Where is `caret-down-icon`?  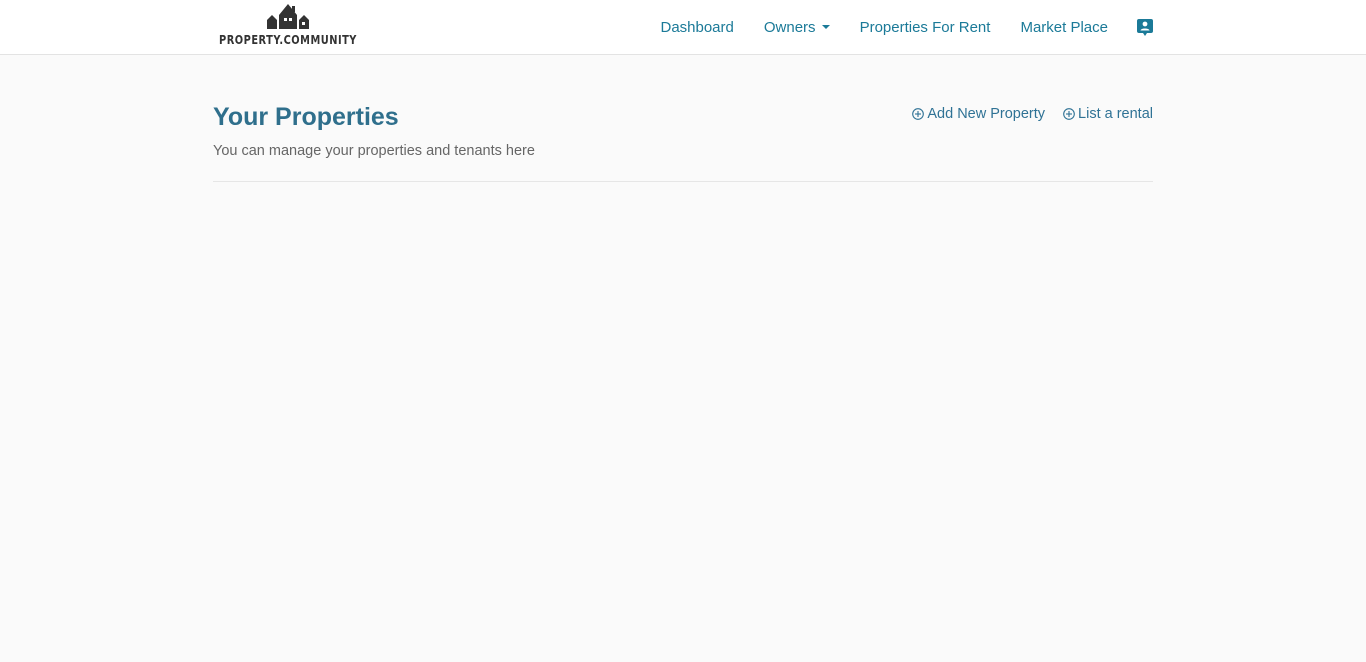
caret-down-icon is located at coordinates (825, 27).